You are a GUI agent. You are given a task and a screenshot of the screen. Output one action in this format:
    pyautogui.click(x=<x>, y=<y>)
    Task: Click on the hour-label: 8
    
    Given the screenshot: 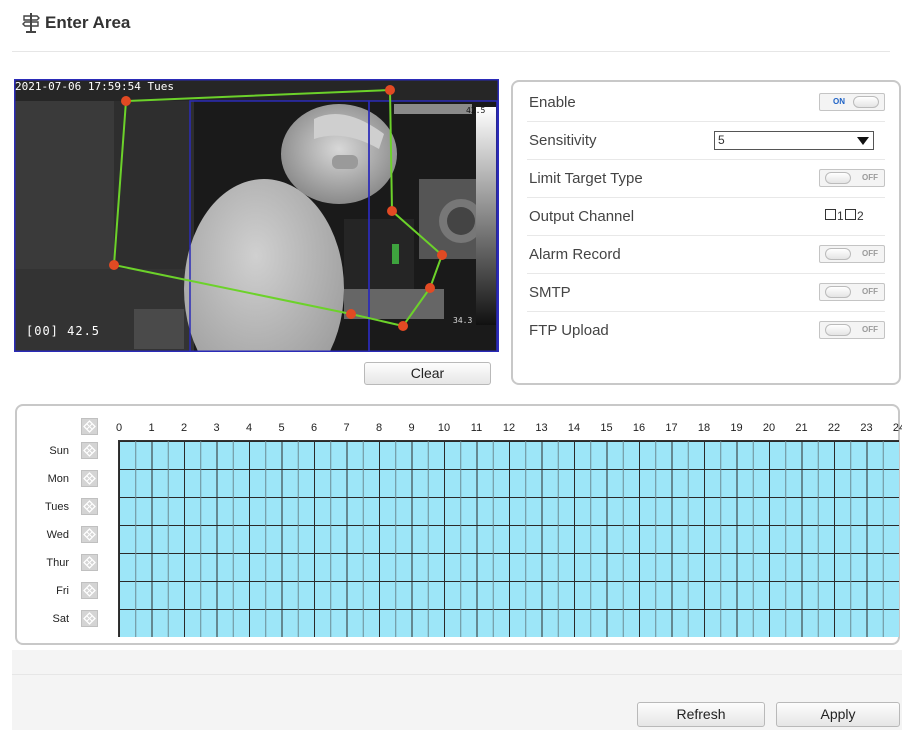 What is the action you would take?
    pyautogui.click(x=379, y=428)
    